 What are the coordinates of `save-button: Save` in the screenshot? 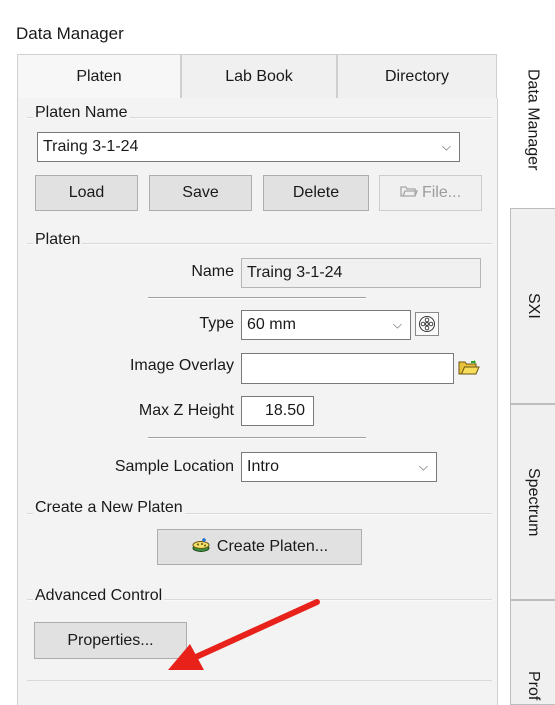 It's located at (200, 193).